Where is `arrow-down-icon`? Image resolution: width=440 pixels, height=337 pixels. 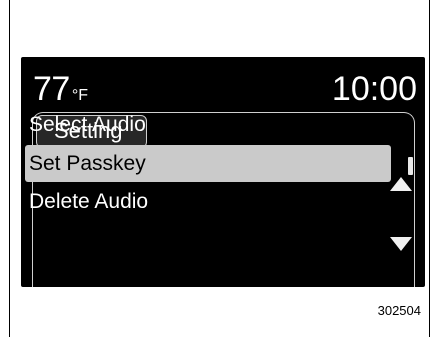 arrow-down-icon is located at coordinates (401, 244).